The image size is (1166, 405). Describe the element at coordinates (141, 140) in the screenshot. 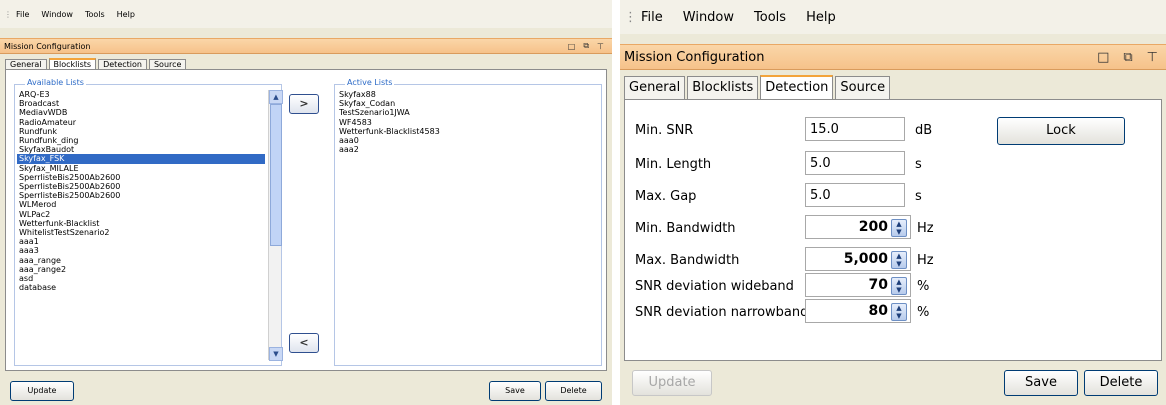

I see `available-list-item: Rundfunk_ding` at that location.